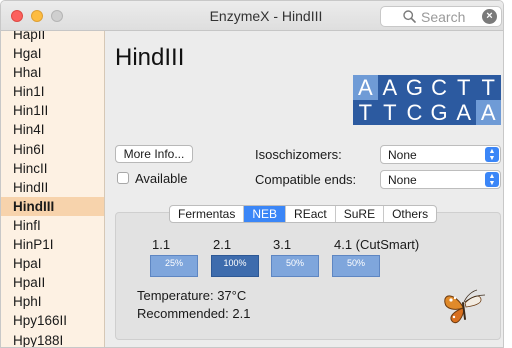  What do you see at coordinates (440, 154) in the screenshot?
I see `isoschizomers-select: None ▲ ▼` at bounding box center [440, 154].